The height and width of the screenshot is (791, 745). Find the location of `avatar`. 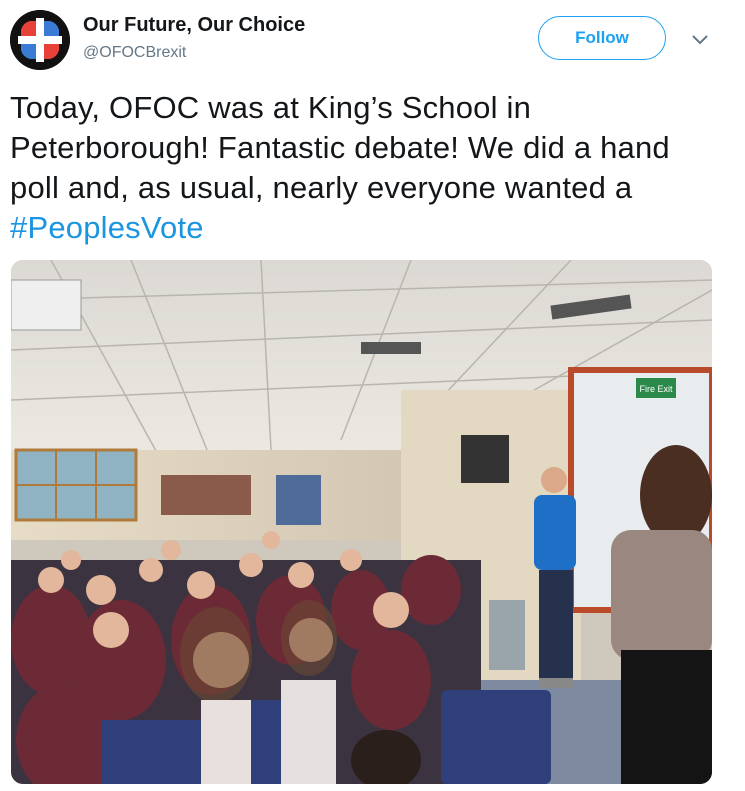

avatar is located at coordinates (40, 40).